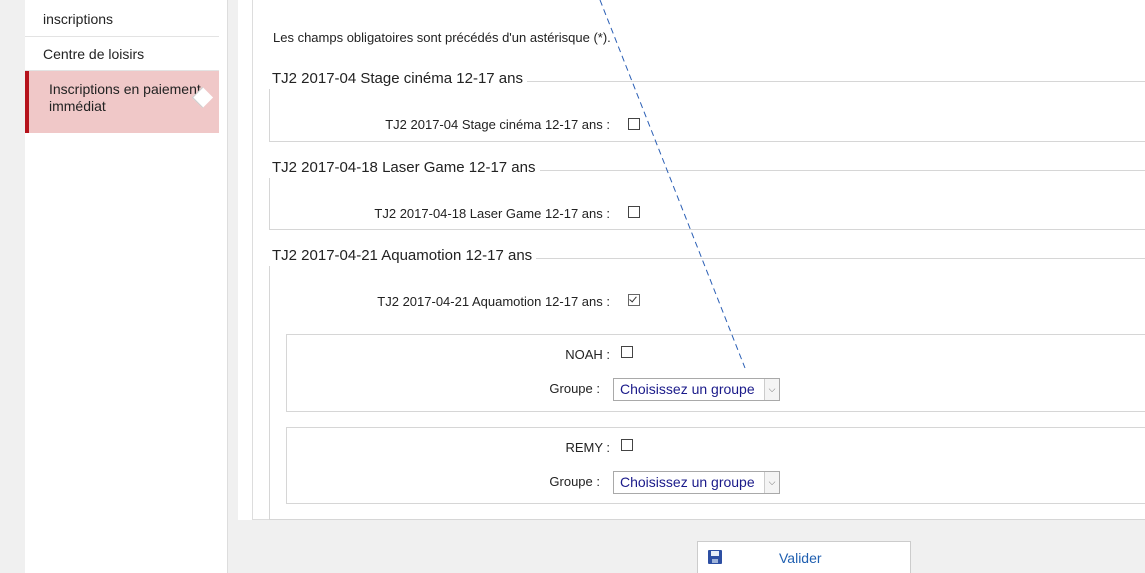  Describe the element at coordinates (397, 79) in the screenshot. I see `legend-stage-cinema: TJ2 2017-04 Stage cinéma 12-17 ans` at that location.